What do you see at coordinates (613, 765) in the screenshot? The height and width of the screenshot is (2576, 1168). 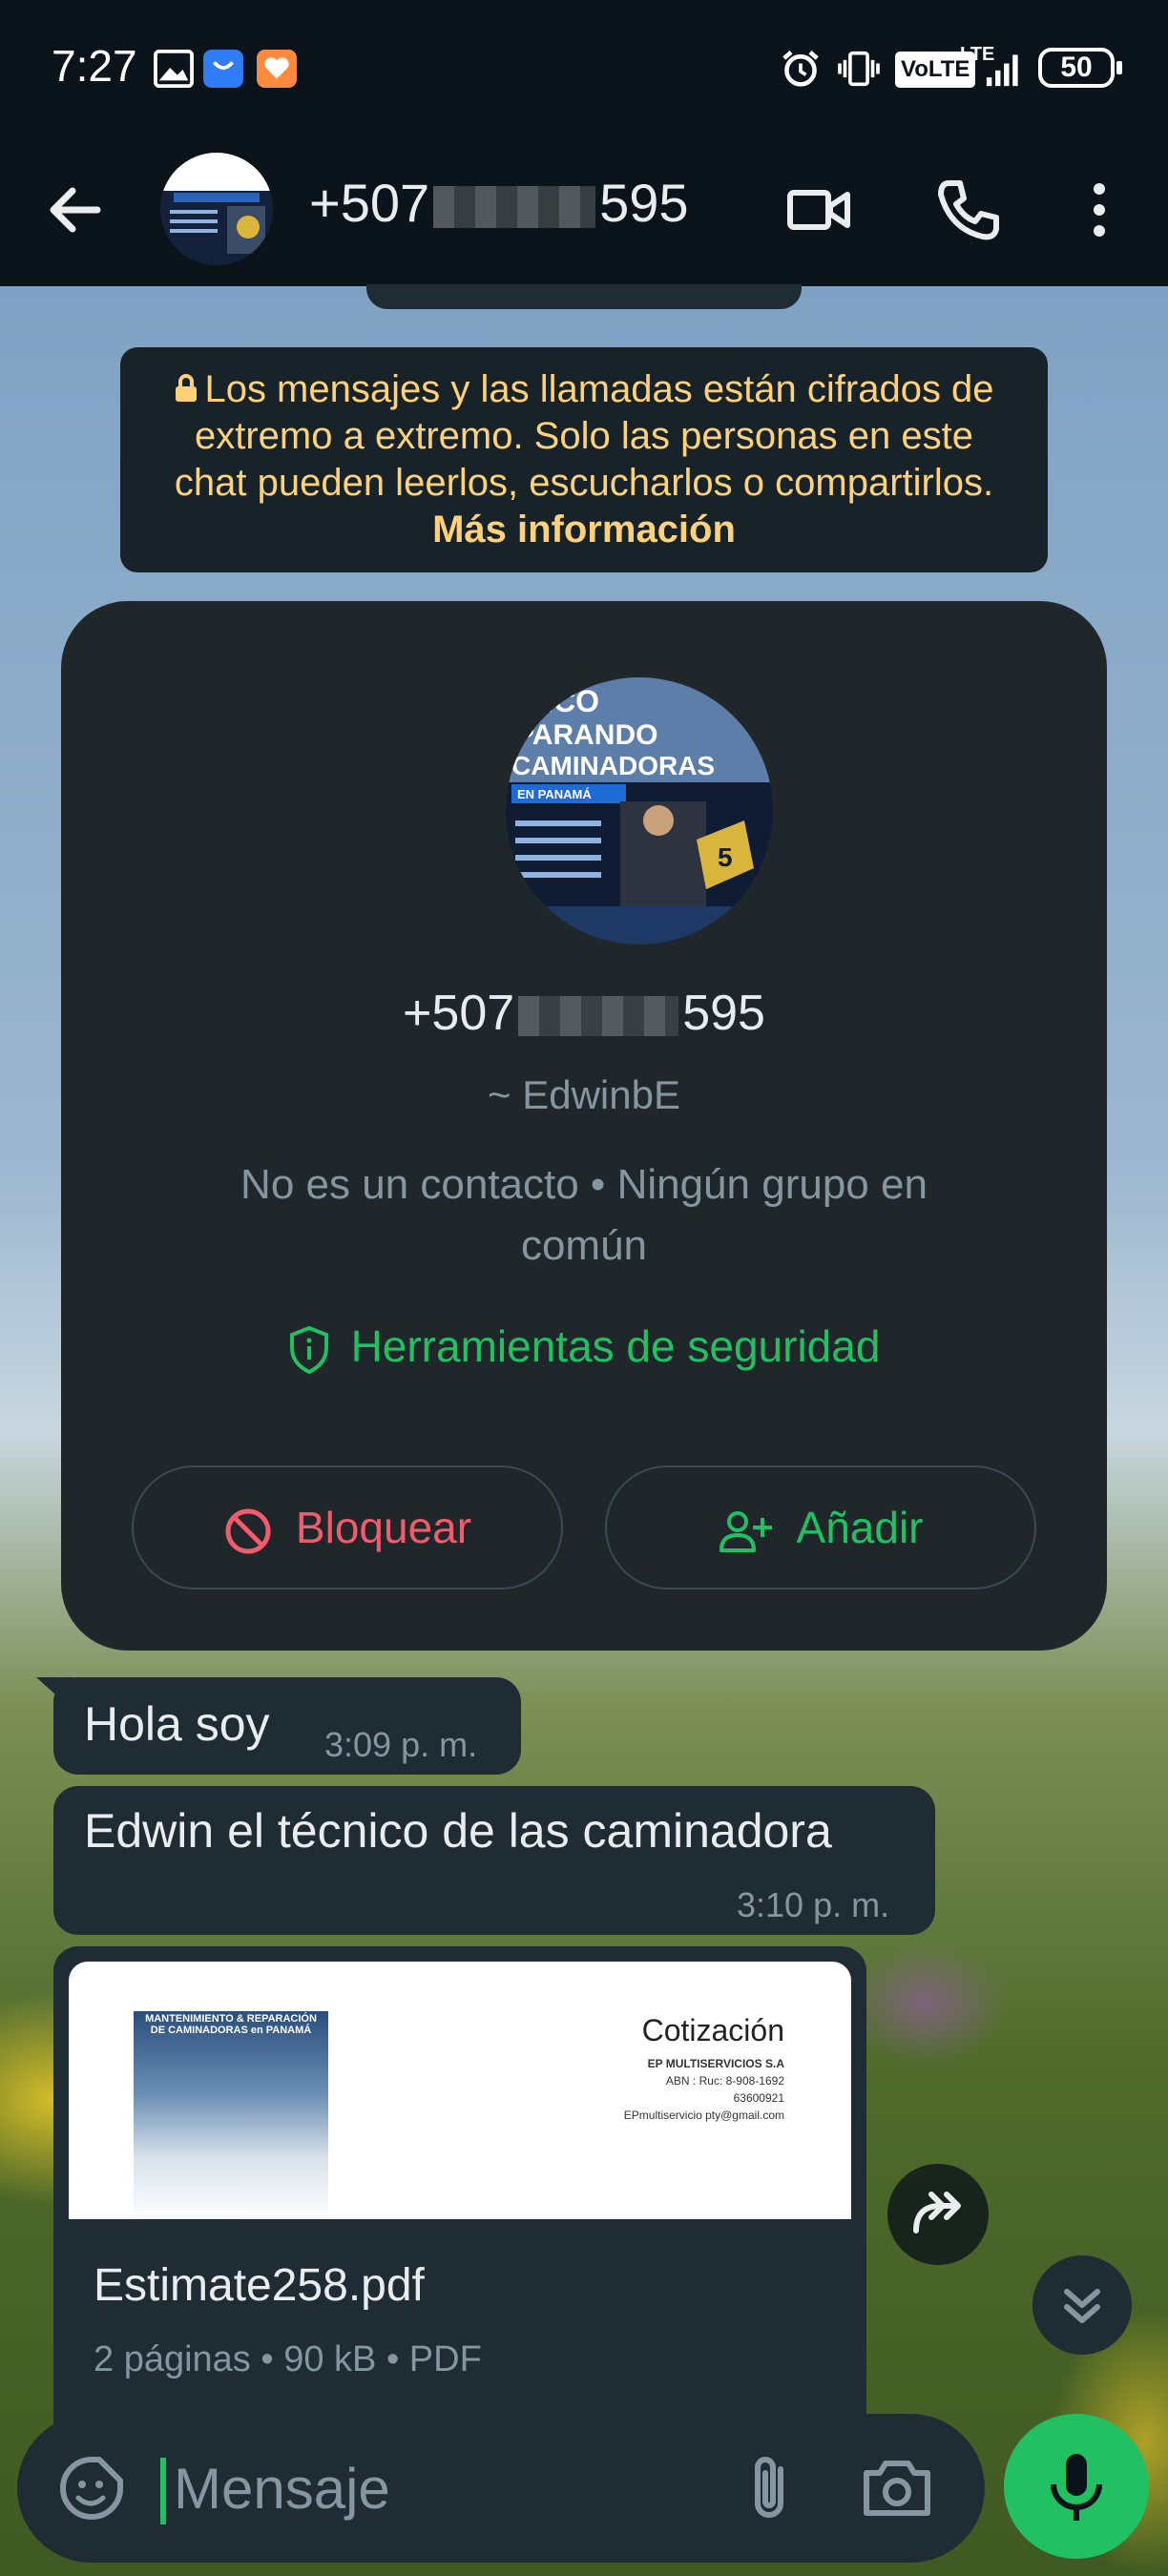 I see `avatar-text-line3: CAMINADORAS` at bounding box center [613, 765].